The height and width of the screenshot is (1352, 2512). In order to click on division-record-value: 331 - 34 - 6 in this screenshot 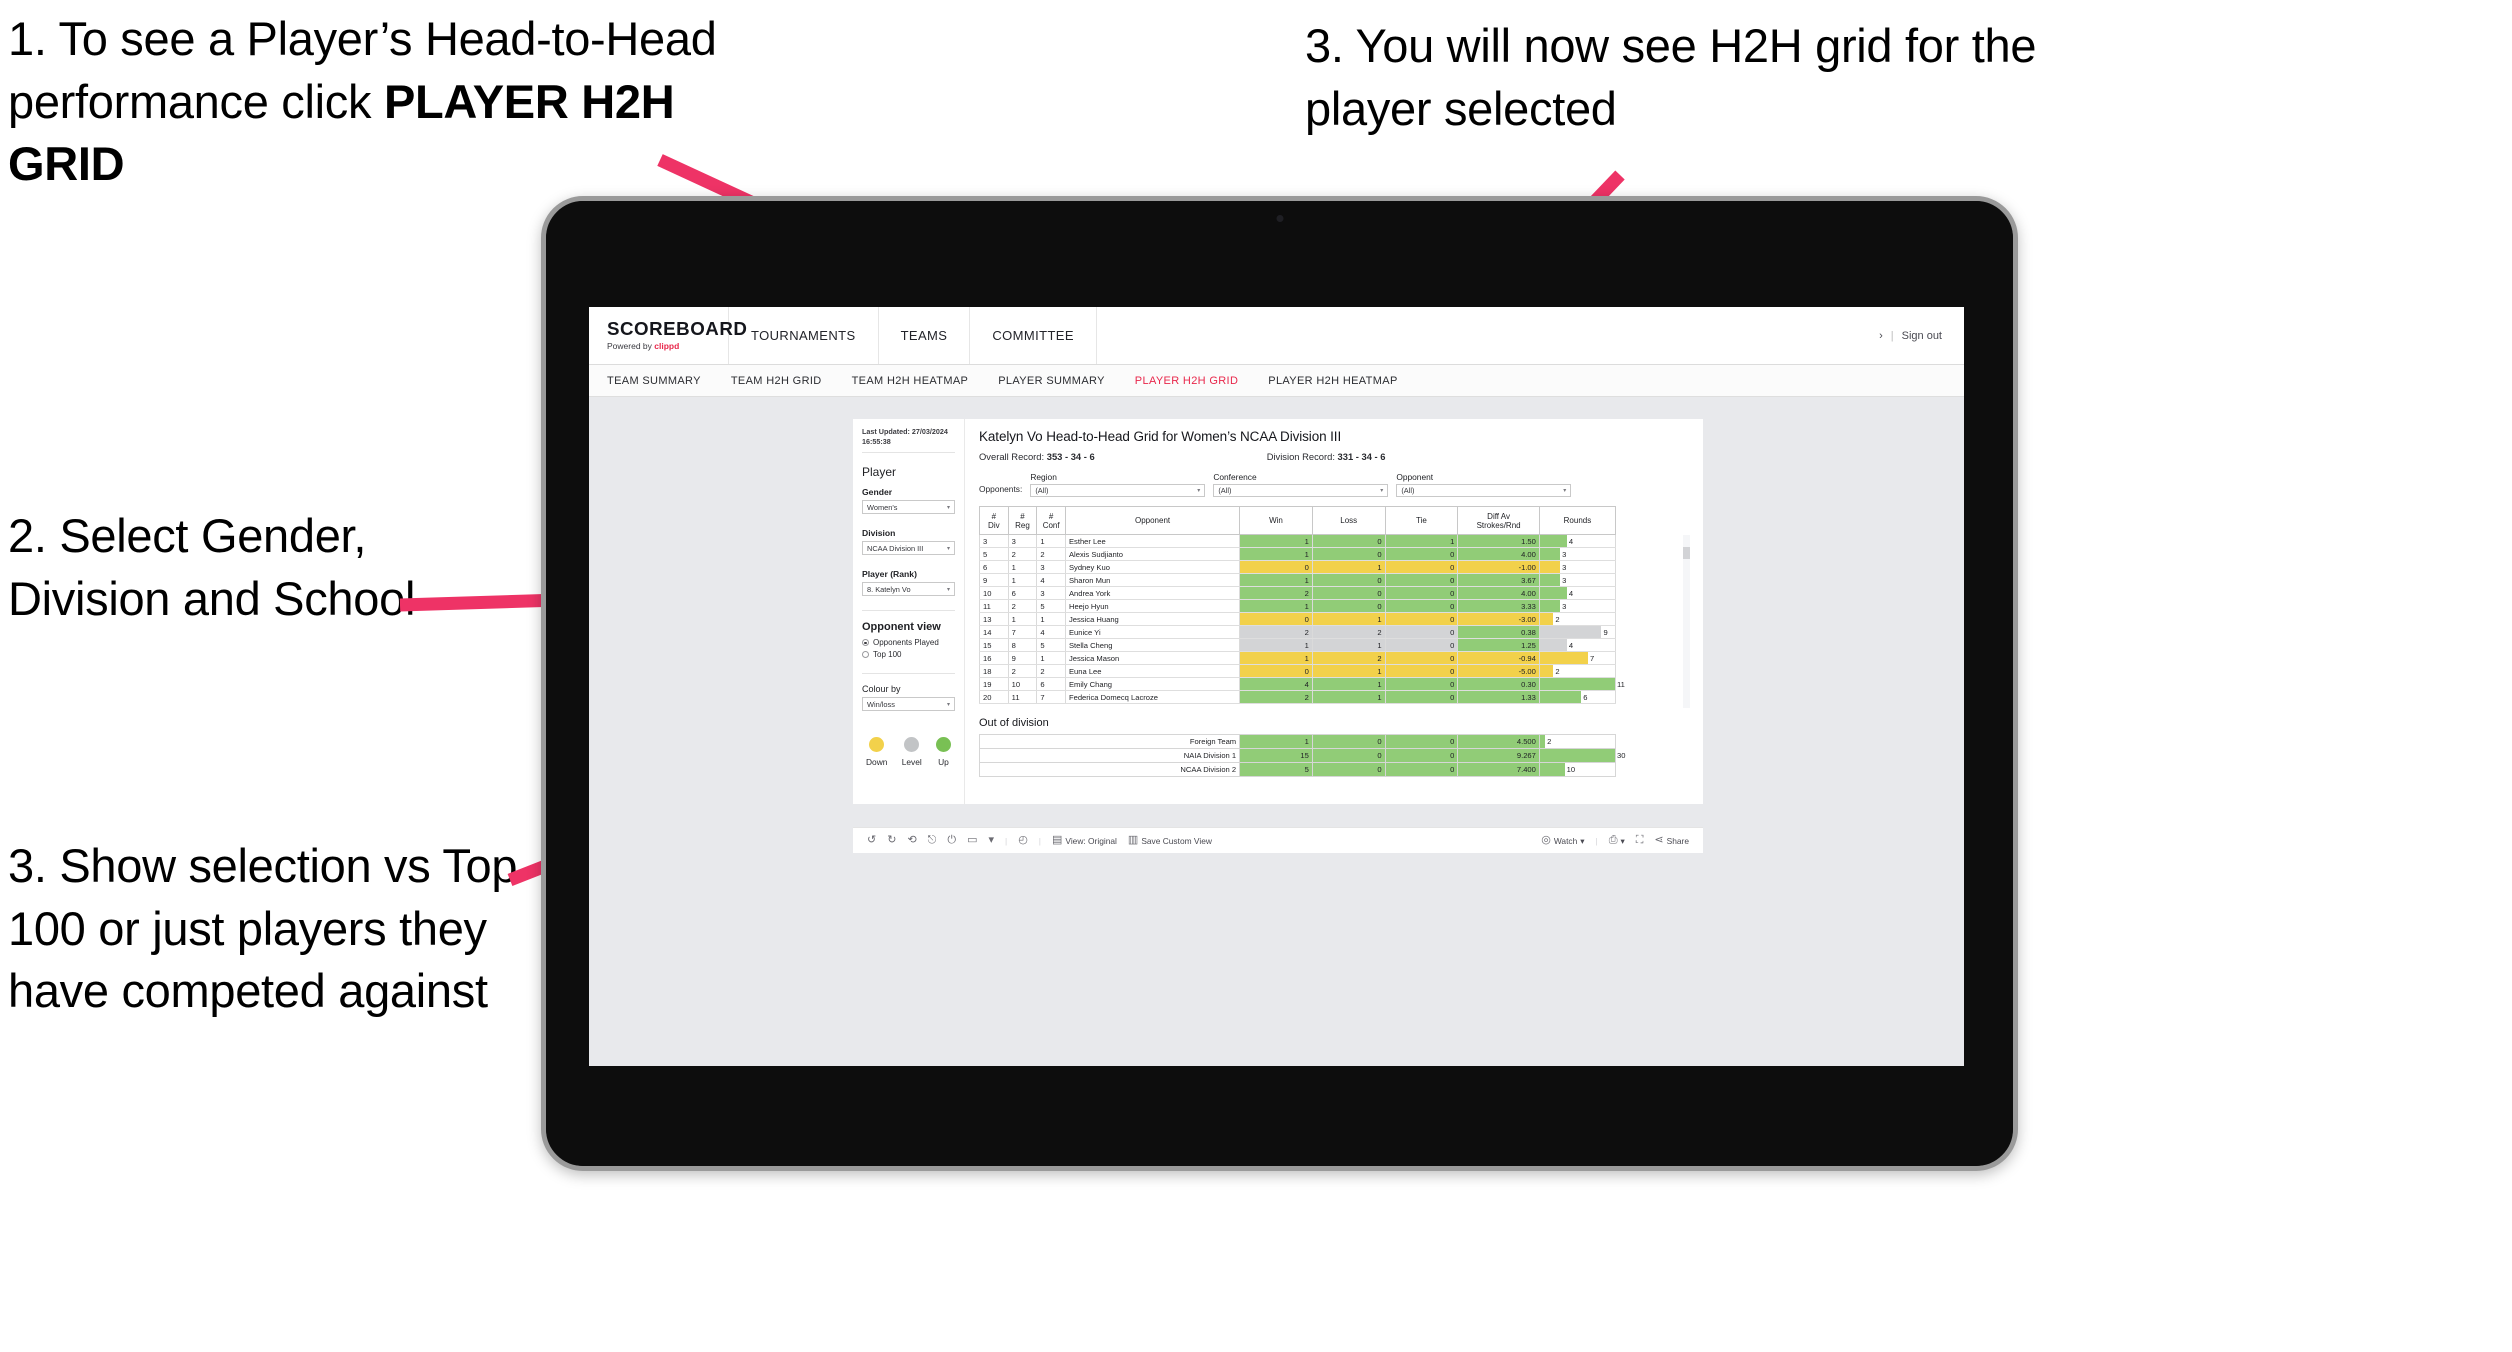, I will do `click(1361, 456)`.